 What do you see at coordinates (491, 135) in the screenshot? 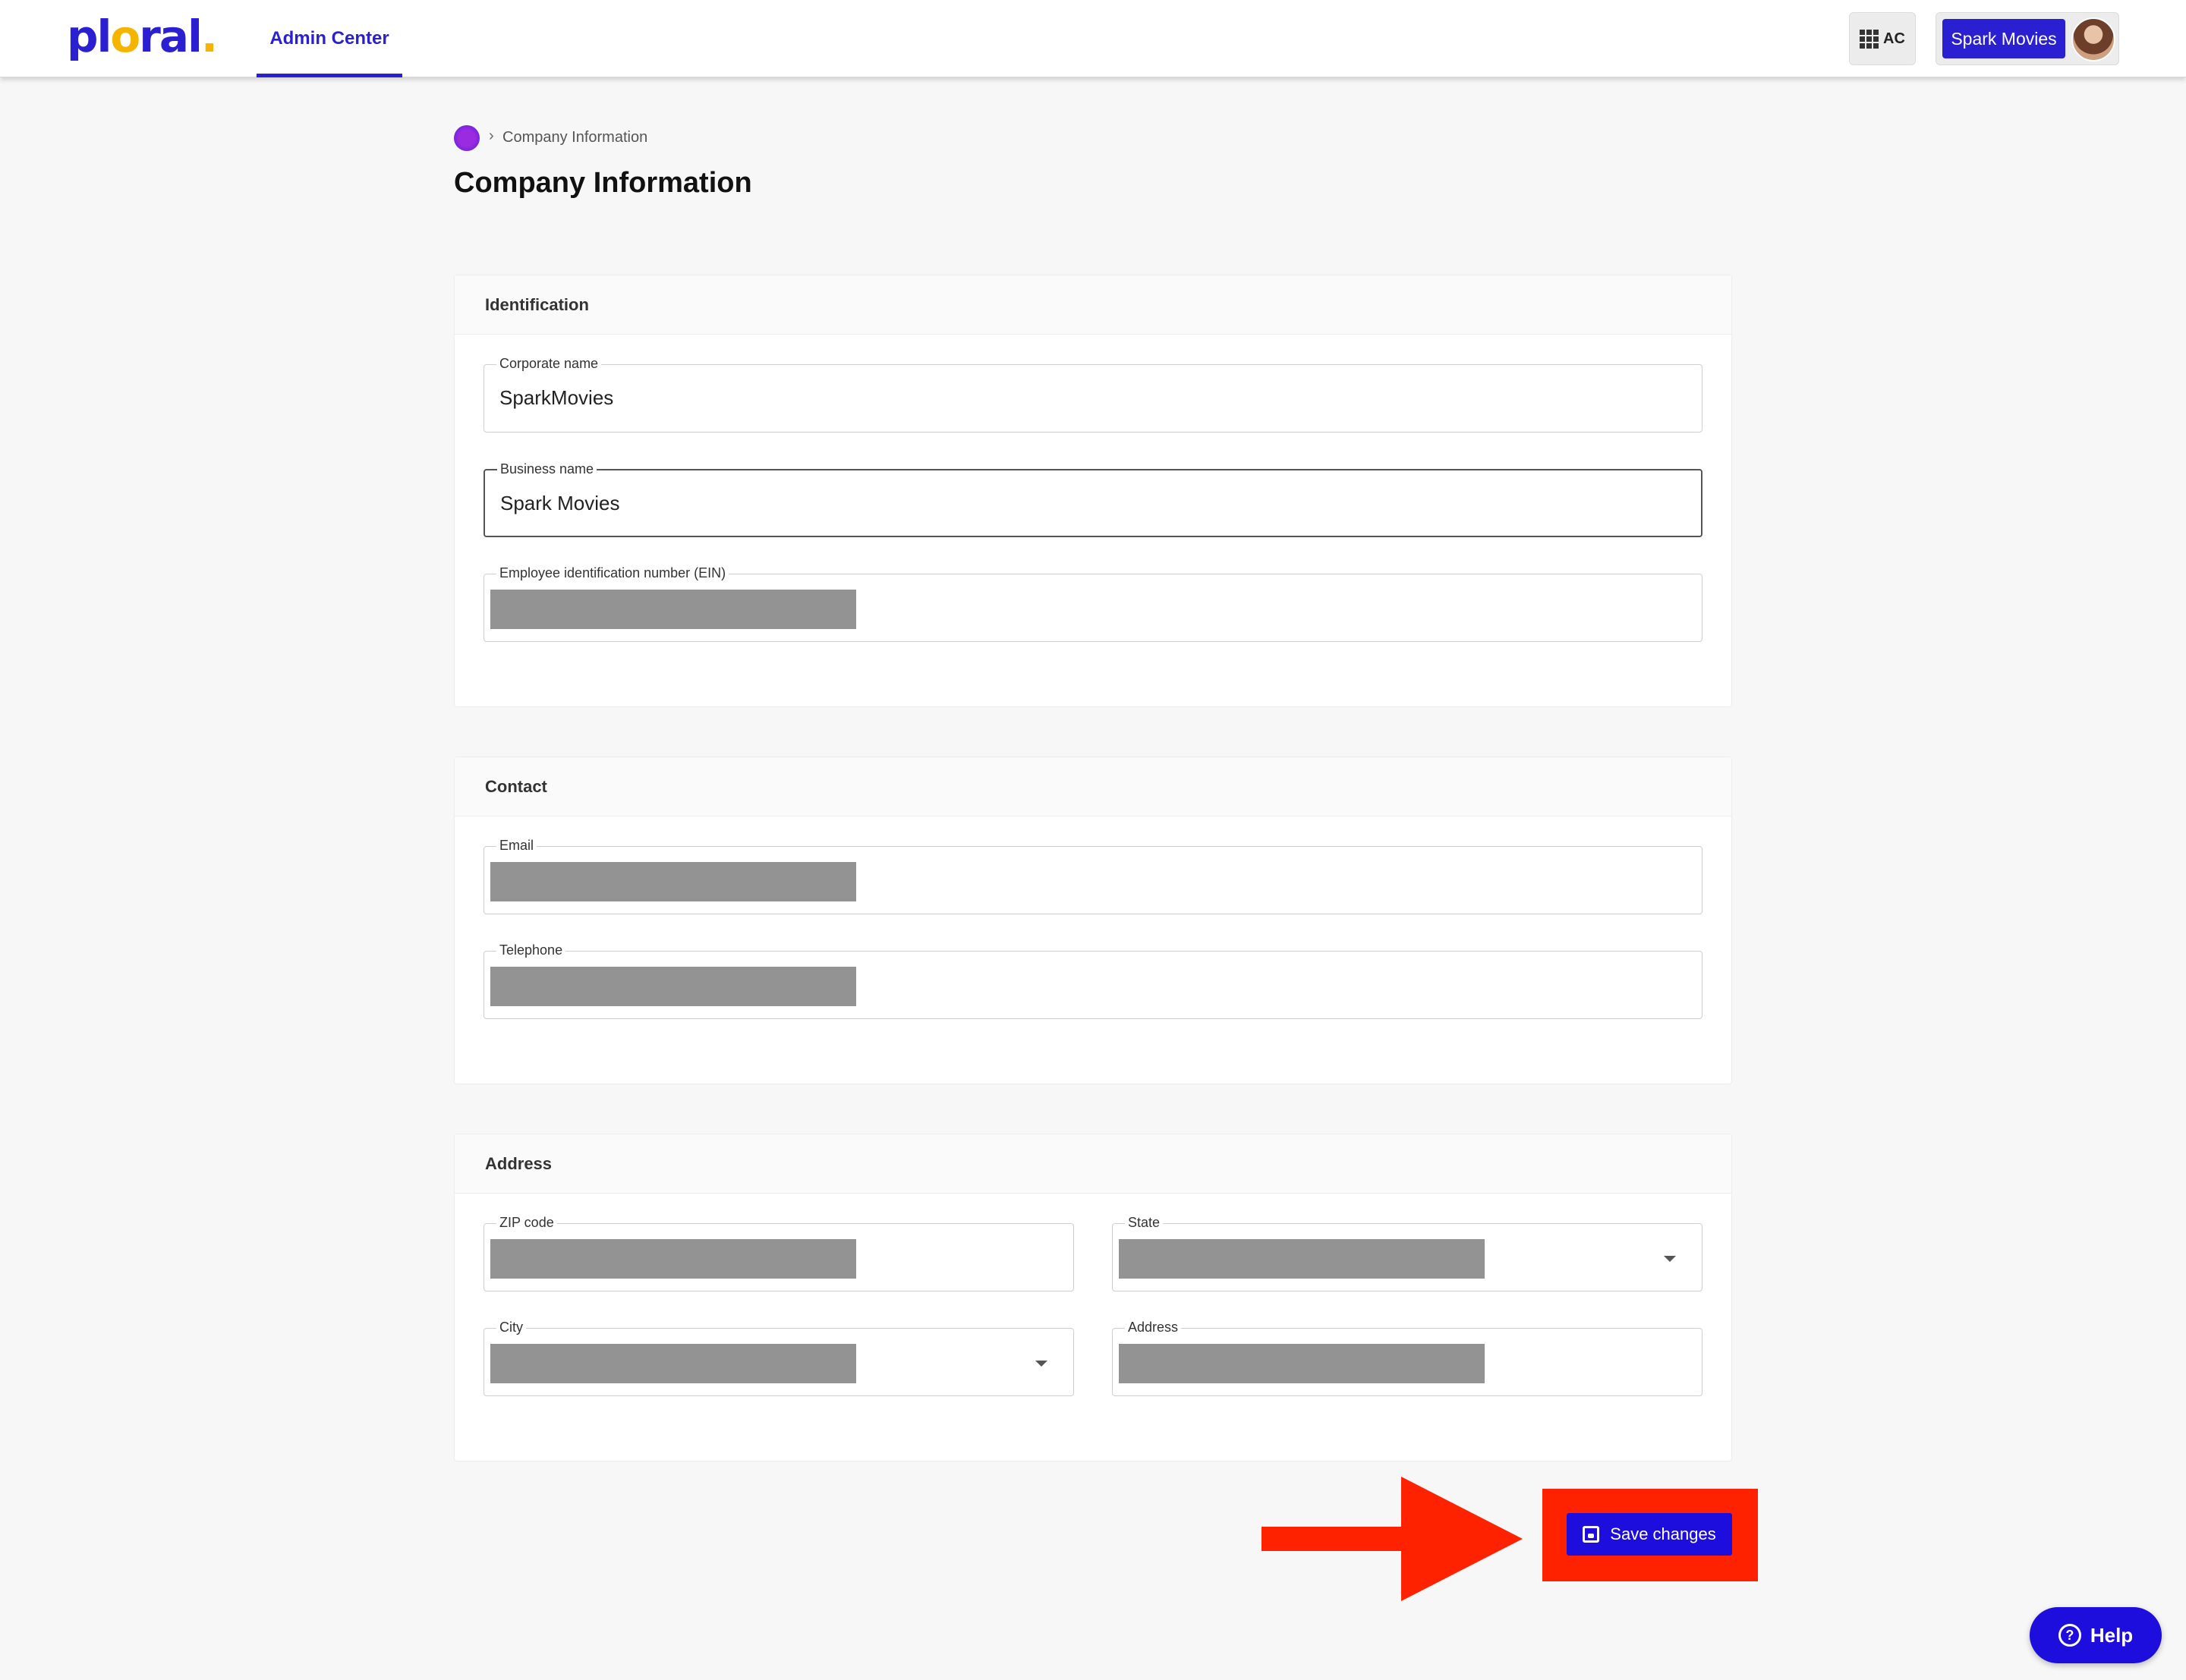
I see `chevron-right-icon: ›` at bounding box center [491, 135].